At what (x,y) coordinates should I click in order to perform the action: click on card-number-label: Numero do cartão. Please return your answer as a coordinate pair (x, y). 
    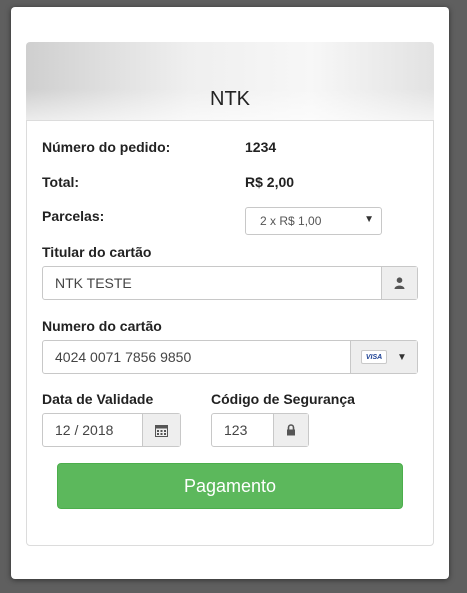
    Looking at the image, I should click on (102, 326).